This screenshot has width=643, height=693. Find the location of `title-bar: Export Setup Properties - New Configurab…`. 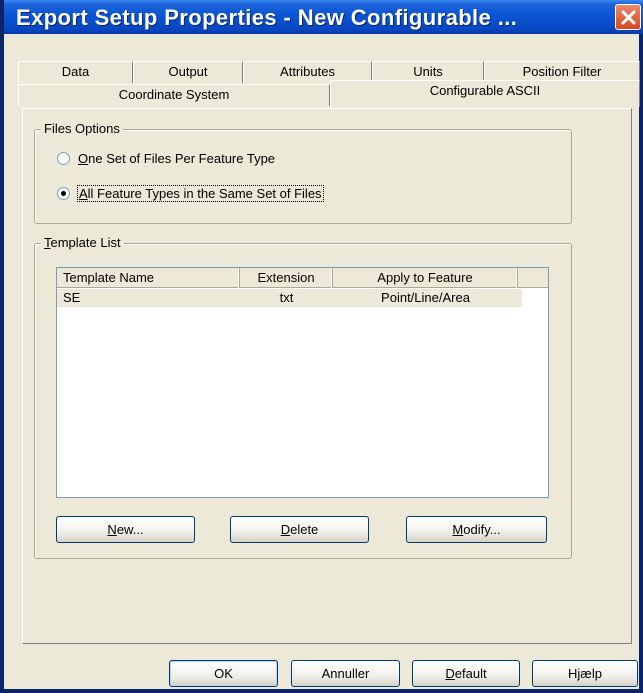

title-bar: Export Setup Properties - New Configurab… is located at coordinates (323, 17).